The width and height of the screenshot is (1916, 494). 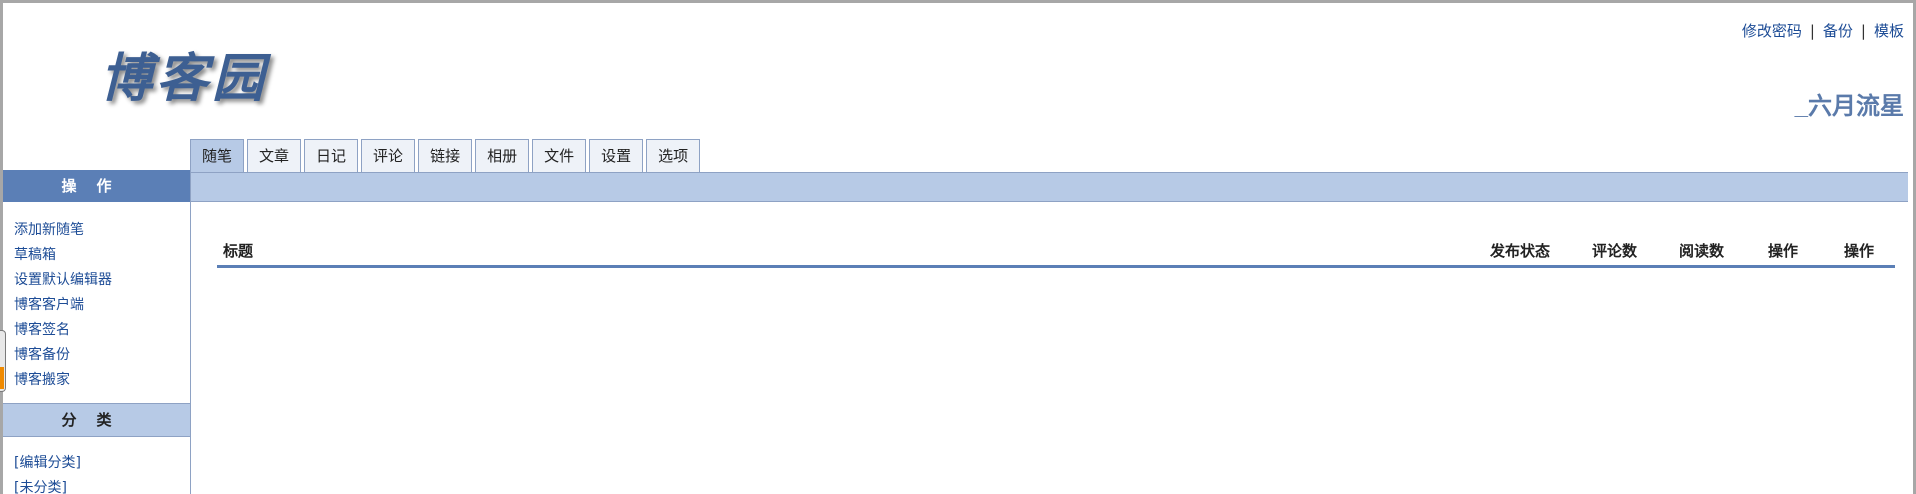 What do you see at coordinates (1614, 250) in the screenshot?
I see `column-comments: 评论数` at bounding box center [1614, 250].